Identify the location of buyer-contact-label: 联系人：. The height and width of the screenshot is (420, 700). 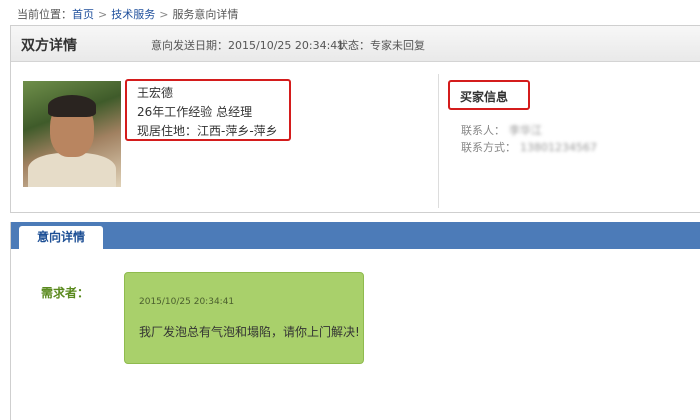
(483, 130).